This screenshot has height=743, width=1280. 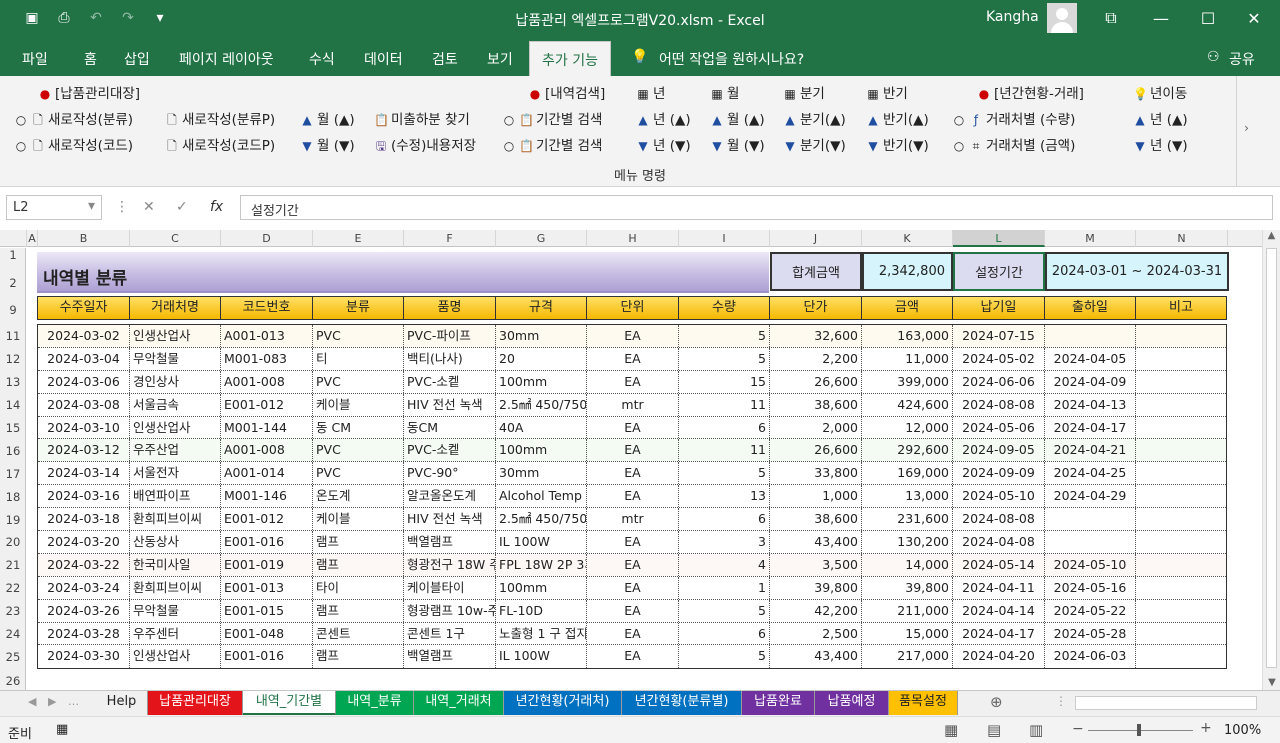 I want to click on row-header: 14, so click(x=13, y=405).